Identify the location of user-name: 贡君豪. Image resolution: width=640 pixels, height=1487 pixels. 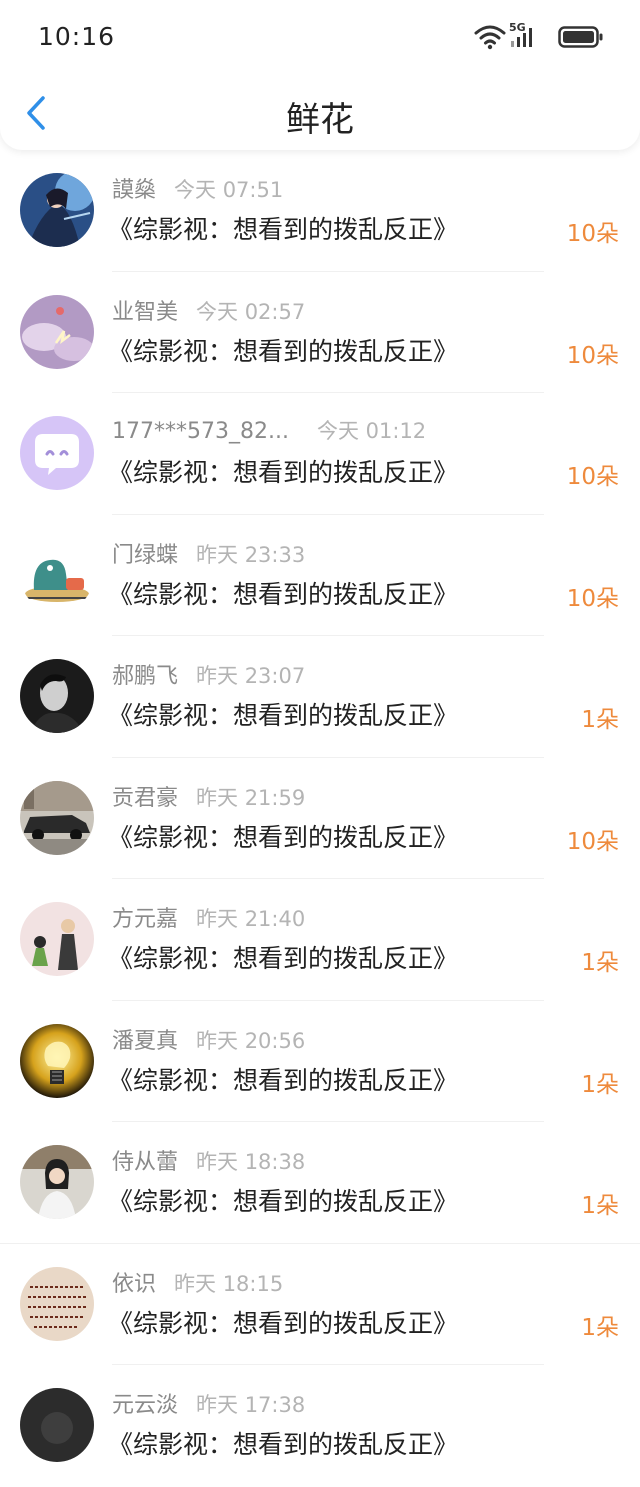
(145, 796).